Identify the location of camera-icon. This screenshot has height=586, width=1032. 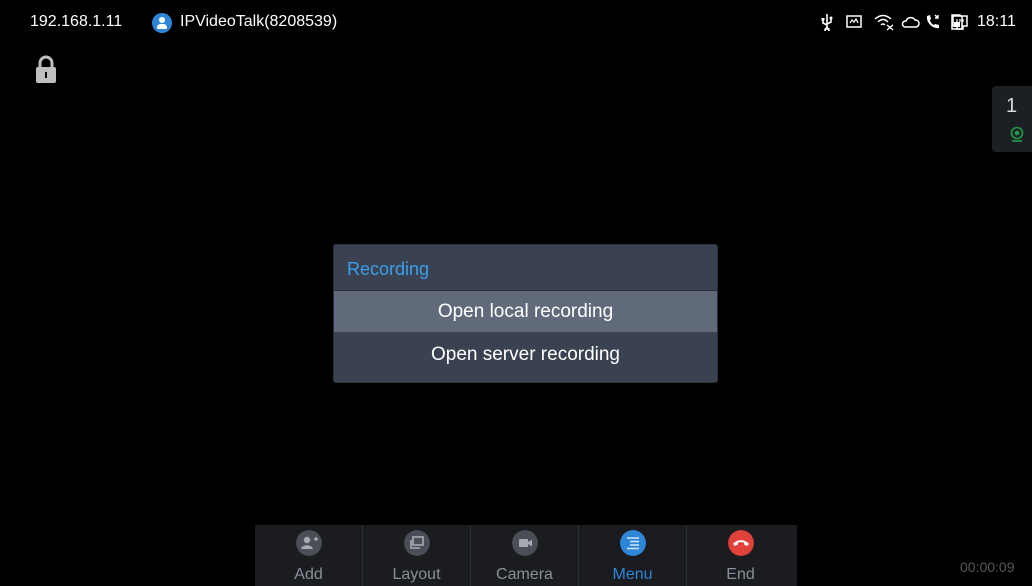
(525, 543).